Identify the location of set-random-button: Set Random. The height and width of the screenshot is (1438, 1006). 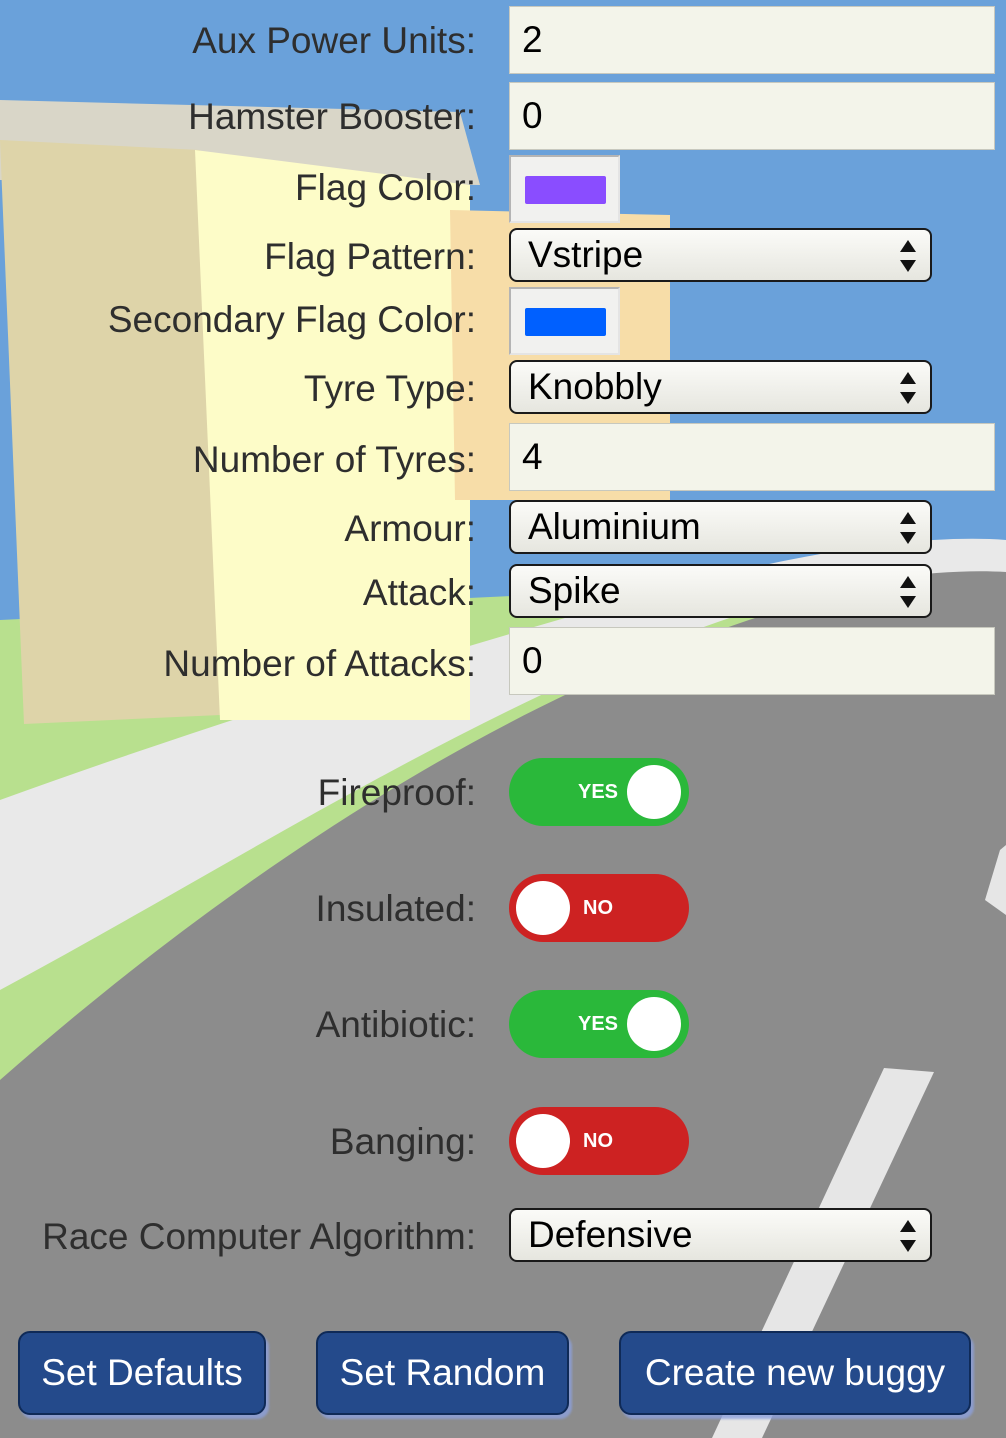
(442, 1373).